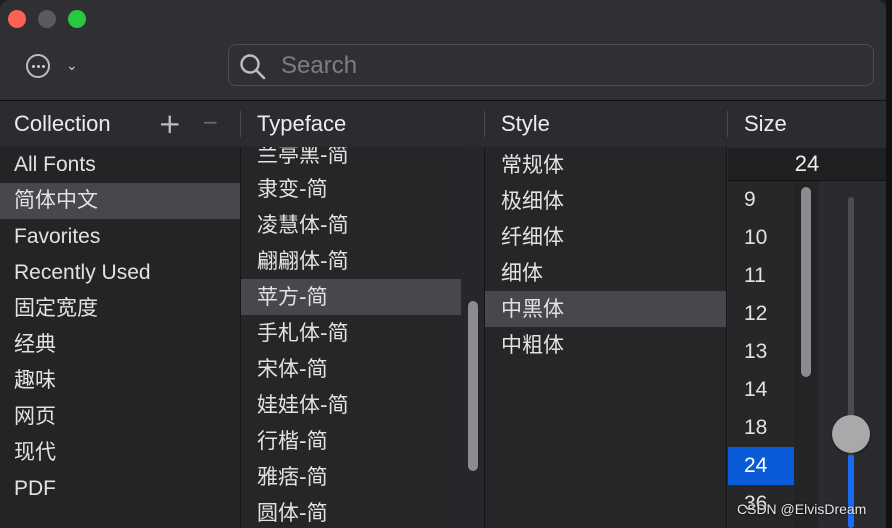  Describe the element at coordinates (120, 237) in the screenshot. I see `collection-item: Favorites` at that location.